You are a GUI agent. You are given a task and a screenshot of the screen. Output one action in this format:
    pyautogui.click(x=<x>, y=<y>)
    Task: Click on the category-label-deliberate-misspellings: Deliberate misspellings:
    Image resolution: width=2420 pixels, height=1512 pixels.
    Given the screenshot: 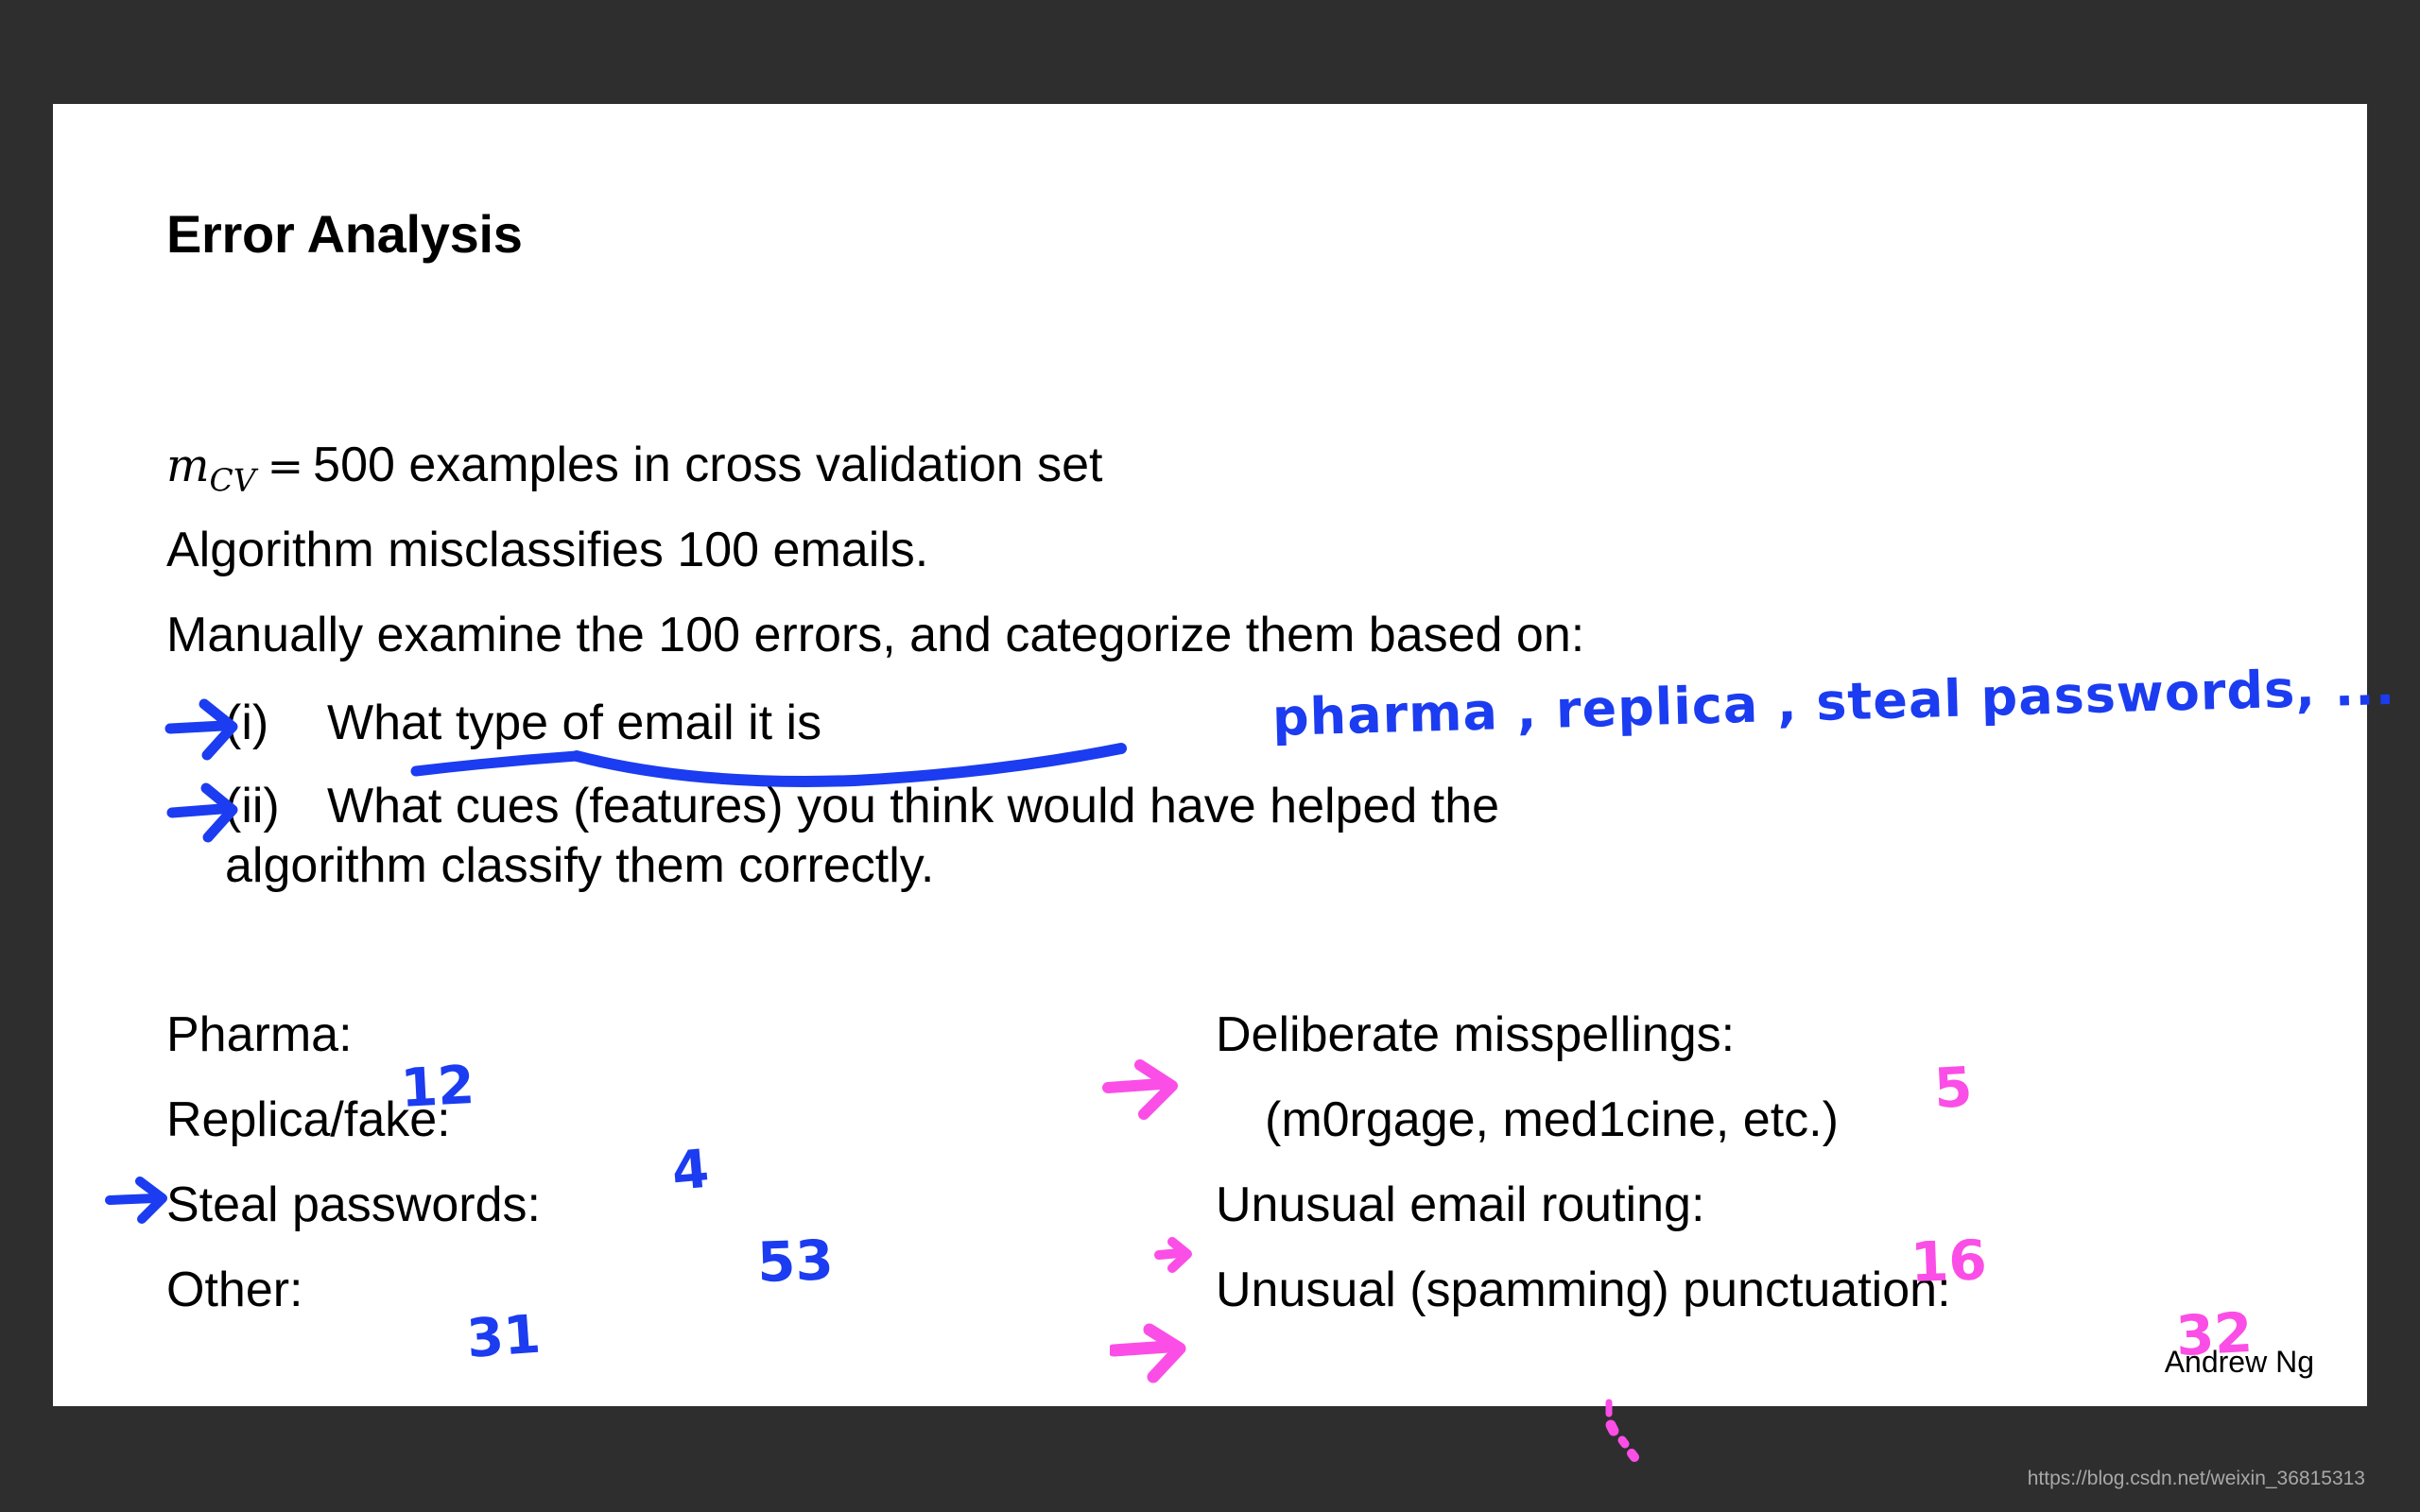 What is the action you would take?
    pyautogui.click(x=1476, y=1034)
    